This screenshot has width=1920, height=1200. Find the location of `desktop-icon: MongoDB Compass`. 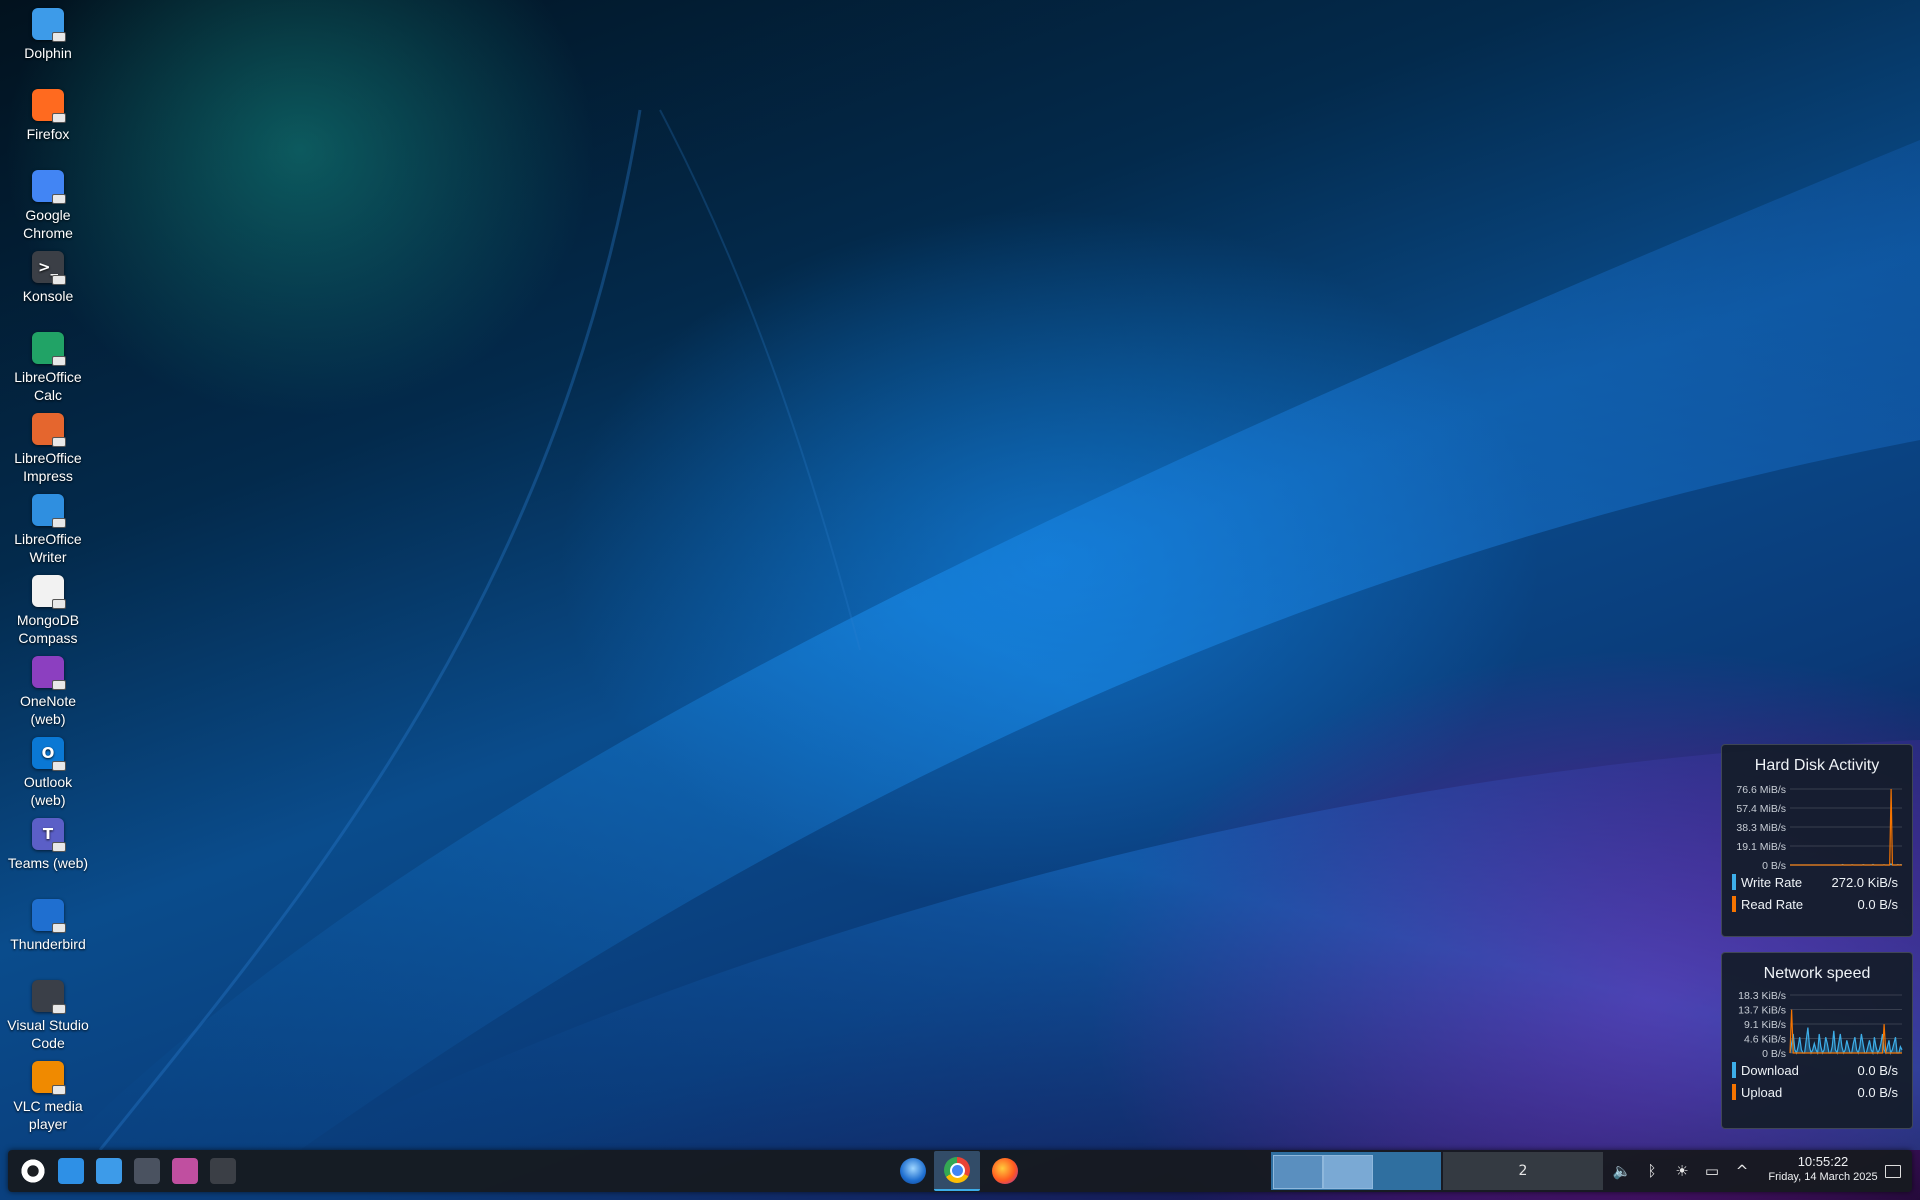

desktop-icon: MongoDB Compass is located at coordinates (48, 607).